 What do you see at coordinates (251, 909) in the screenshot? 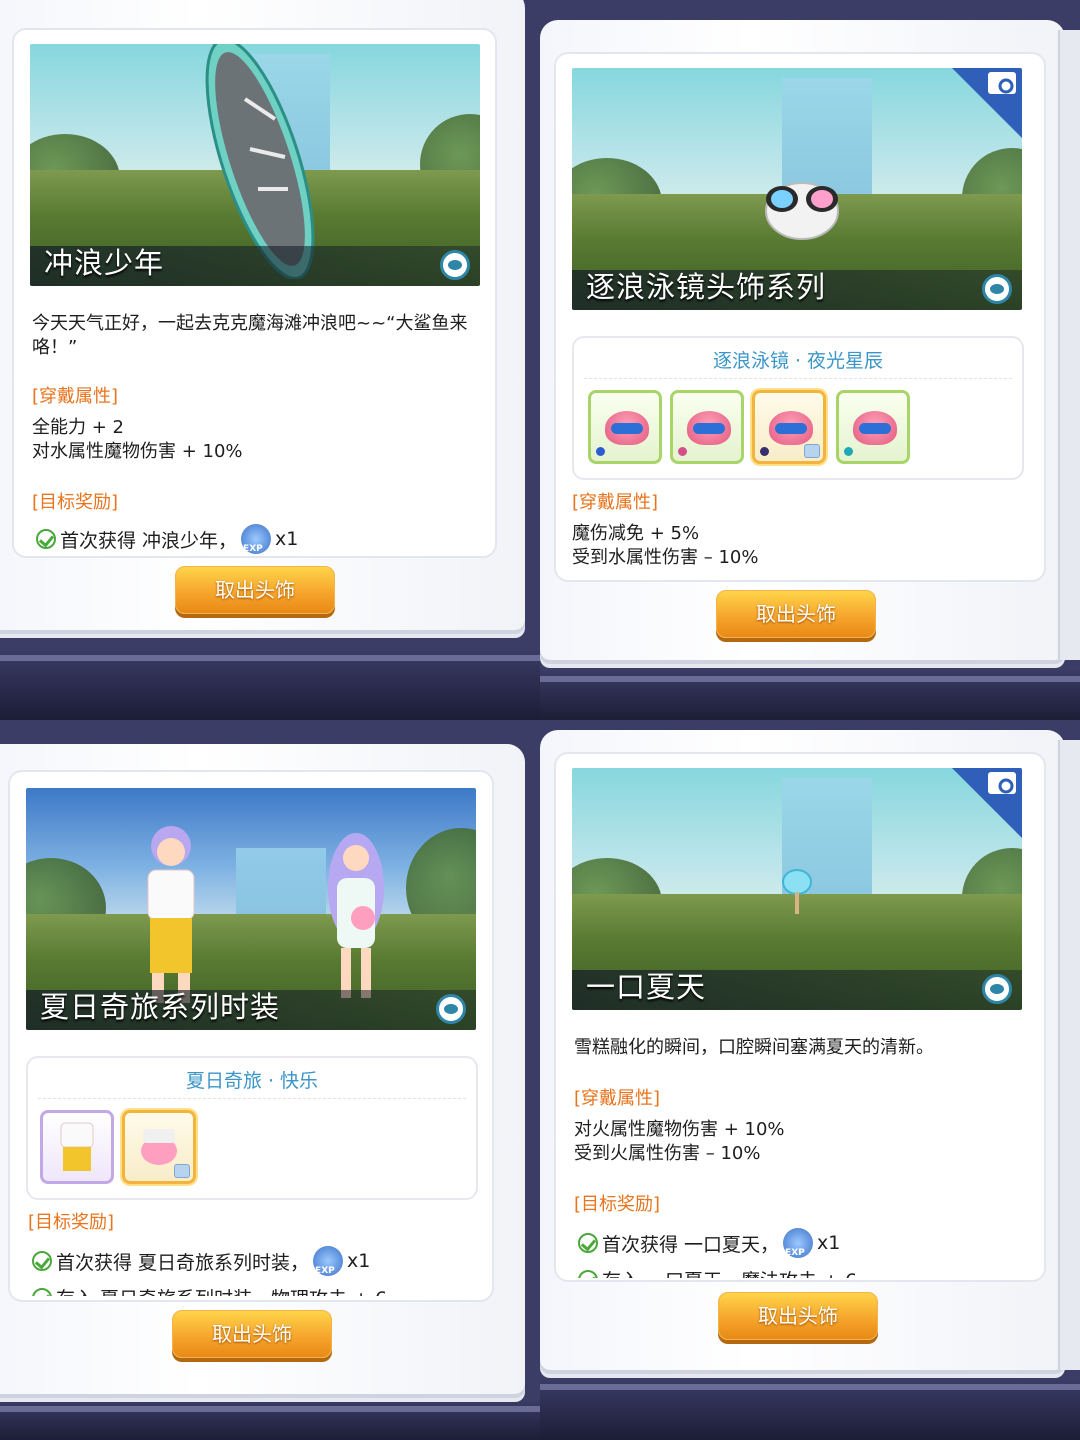
I see `preview-scene: 夏日奇旅系列时装` at bounding box center [251, 909].